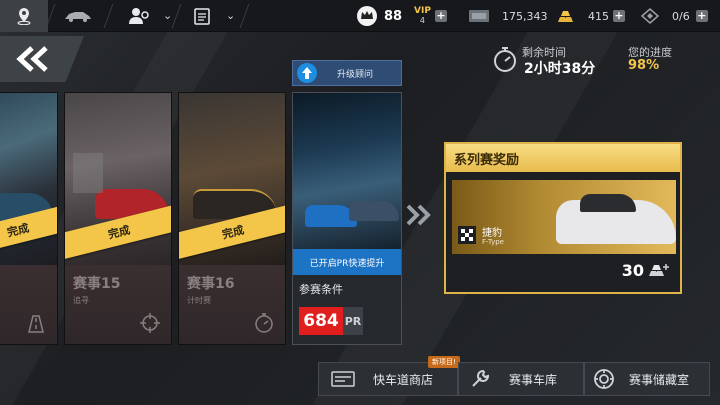  I want to click on event-garage-label: 赛事车库, so click(533, 379).